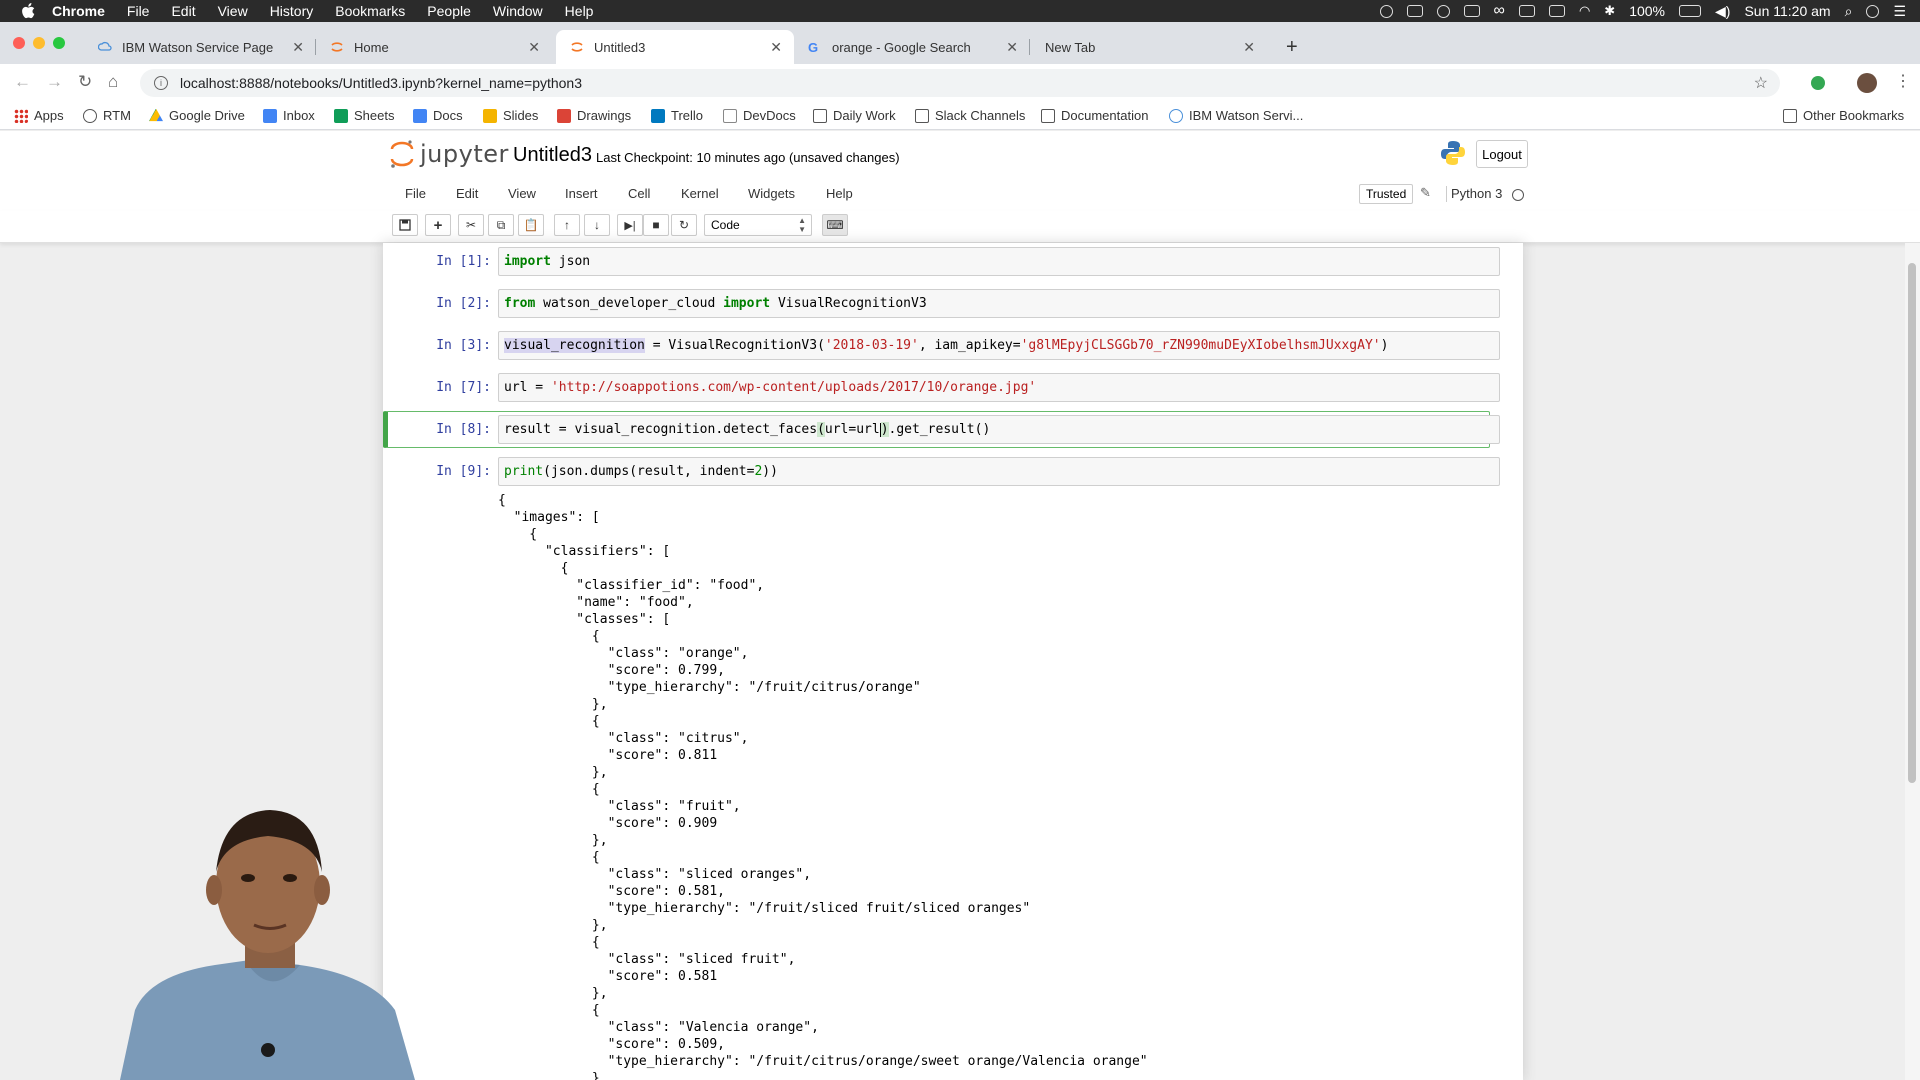 The width and height of the screenshot is (1920, 1080). Describe the element at coordinates (1722, 11) in the screenshot. I see `volume-icon: ◀)` at that location.